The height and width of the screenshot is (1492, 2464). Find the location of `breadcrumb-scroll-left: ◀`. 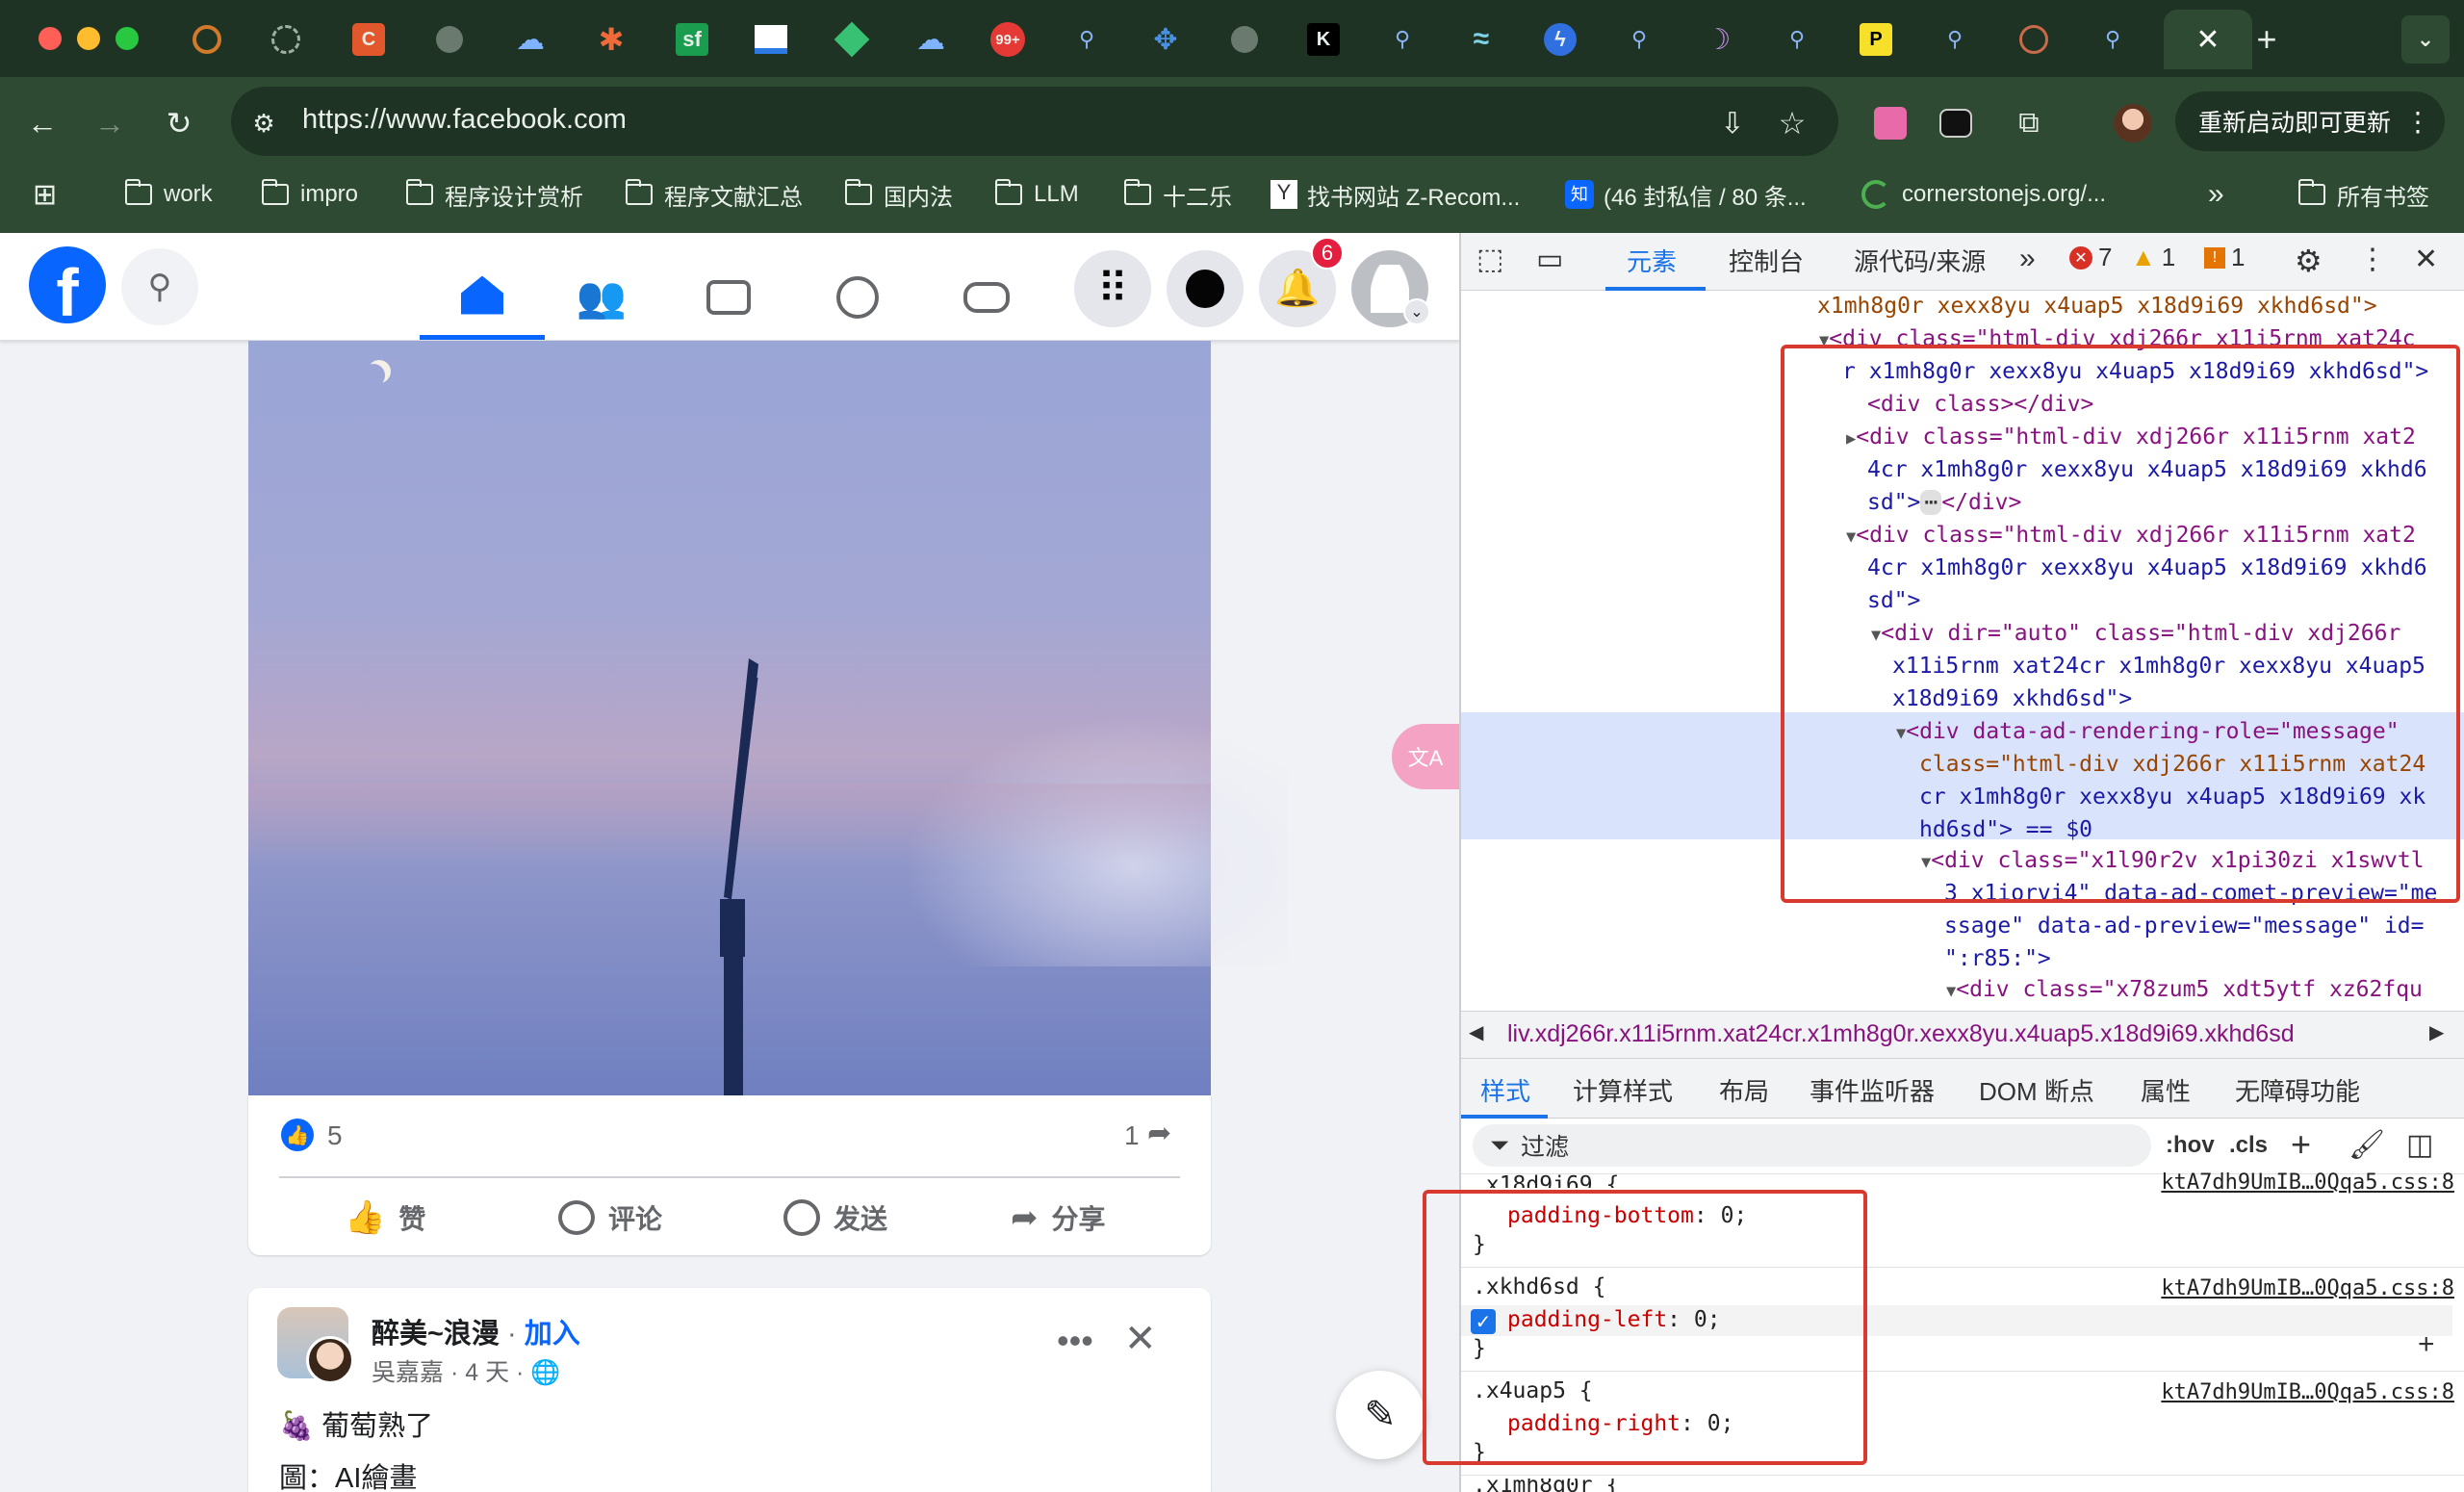

breadcrumb-scroll-left: ◀ is located at coordinates (1476, 1032).